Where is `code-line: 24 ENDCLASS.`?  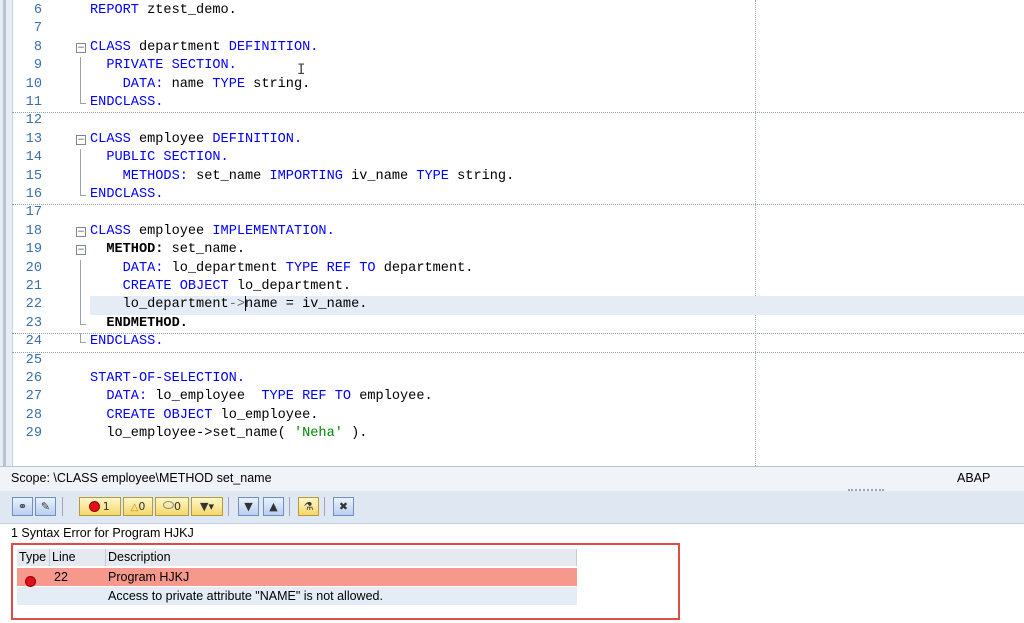 code-line: 24 ENDCLASS. is located at coordinates (518, 343).